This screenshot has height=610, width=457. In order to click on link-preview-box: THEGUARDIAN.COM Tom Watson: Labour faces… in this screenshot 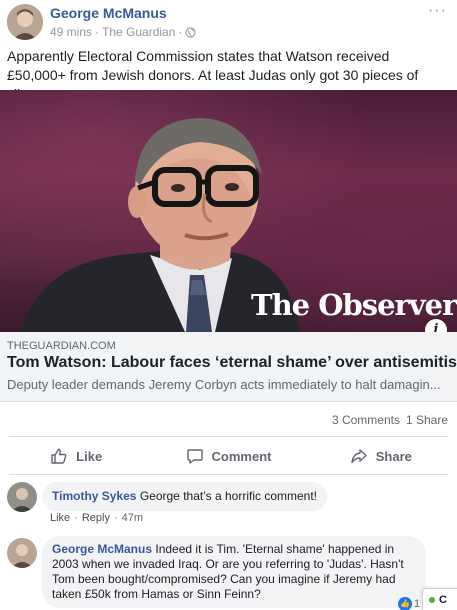, I will do `click(228, 367)`.